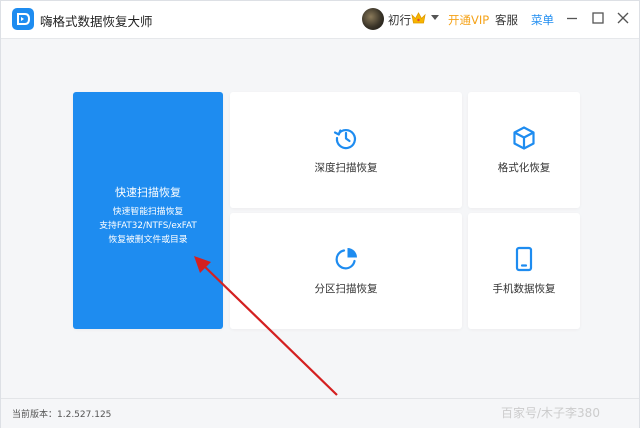  What do you see at coordinates (345, 139) in the screenshot?
I see `history-icon` at bounding box center [345, 139].